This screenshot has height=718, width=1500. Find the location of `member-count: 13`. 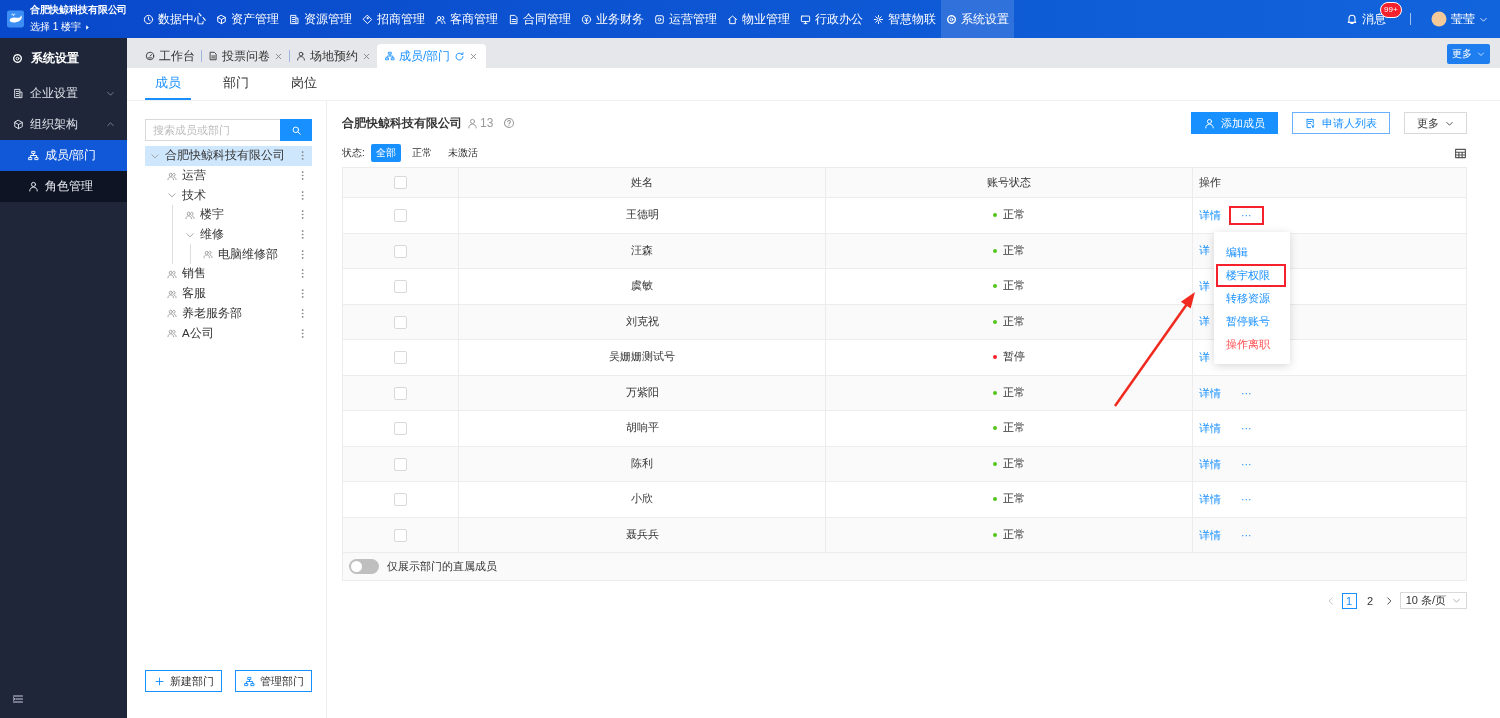

member-count: 13 is located at coordinates (487, 123).